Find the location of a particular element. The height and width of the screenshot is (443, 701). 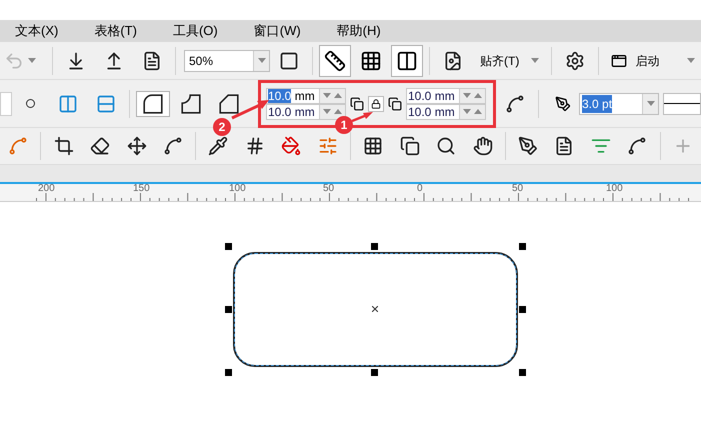

corner-type-button is located at coordinates (153, 103).